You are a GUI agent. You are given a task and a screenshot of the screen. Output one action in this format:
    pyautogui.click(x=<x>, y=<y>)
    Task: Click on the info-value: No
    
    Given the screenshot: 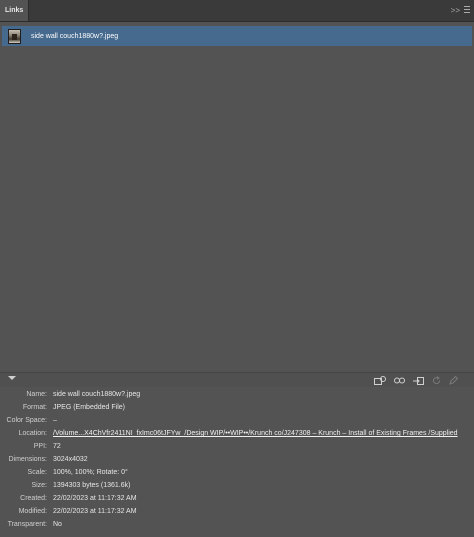 What is the action you would take?
    pyautogui.click(x=57, y=524)
    